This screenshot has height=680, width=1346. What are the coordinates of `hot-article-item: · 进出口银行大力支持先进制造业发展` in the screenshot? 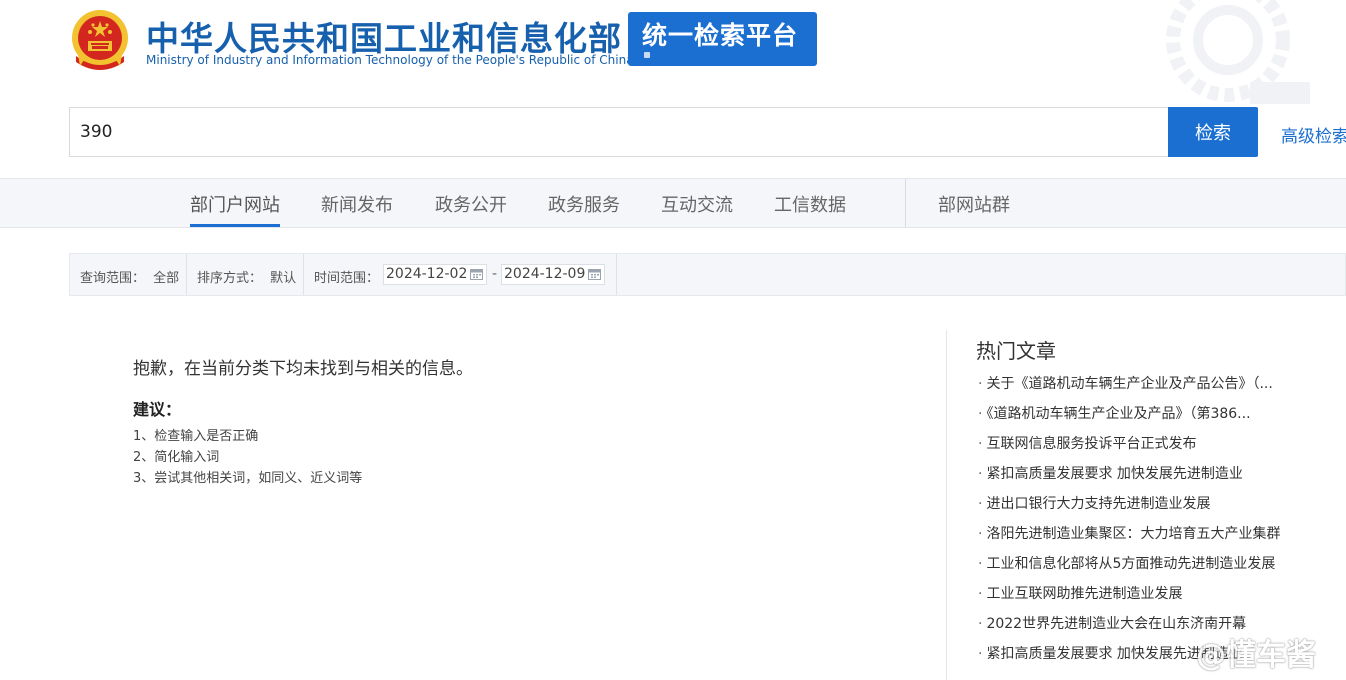 It's located at (1094, 503).